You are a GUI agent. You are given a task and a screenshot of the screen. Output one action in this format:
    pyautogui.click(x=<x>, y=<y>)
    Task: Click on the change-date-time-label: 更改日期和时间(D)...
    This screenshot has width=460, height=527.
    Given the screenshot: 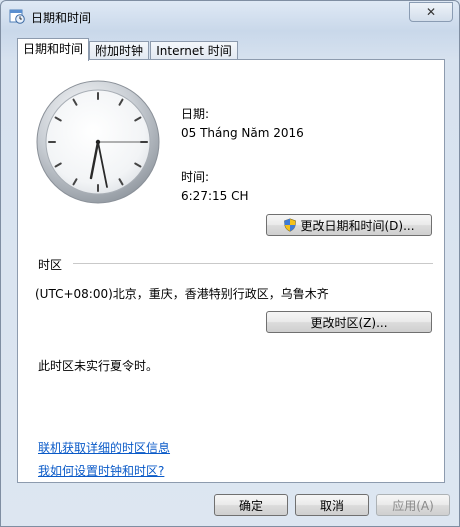 What is the action you would take?
    pyautogui.click(x=357, y=225)
    